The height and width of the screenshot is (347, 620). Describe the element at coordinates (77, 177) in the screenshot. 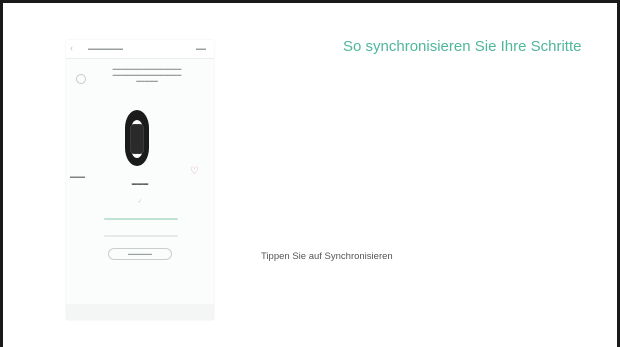

I see `phone-switch-link: ▬▬▬` at that location.